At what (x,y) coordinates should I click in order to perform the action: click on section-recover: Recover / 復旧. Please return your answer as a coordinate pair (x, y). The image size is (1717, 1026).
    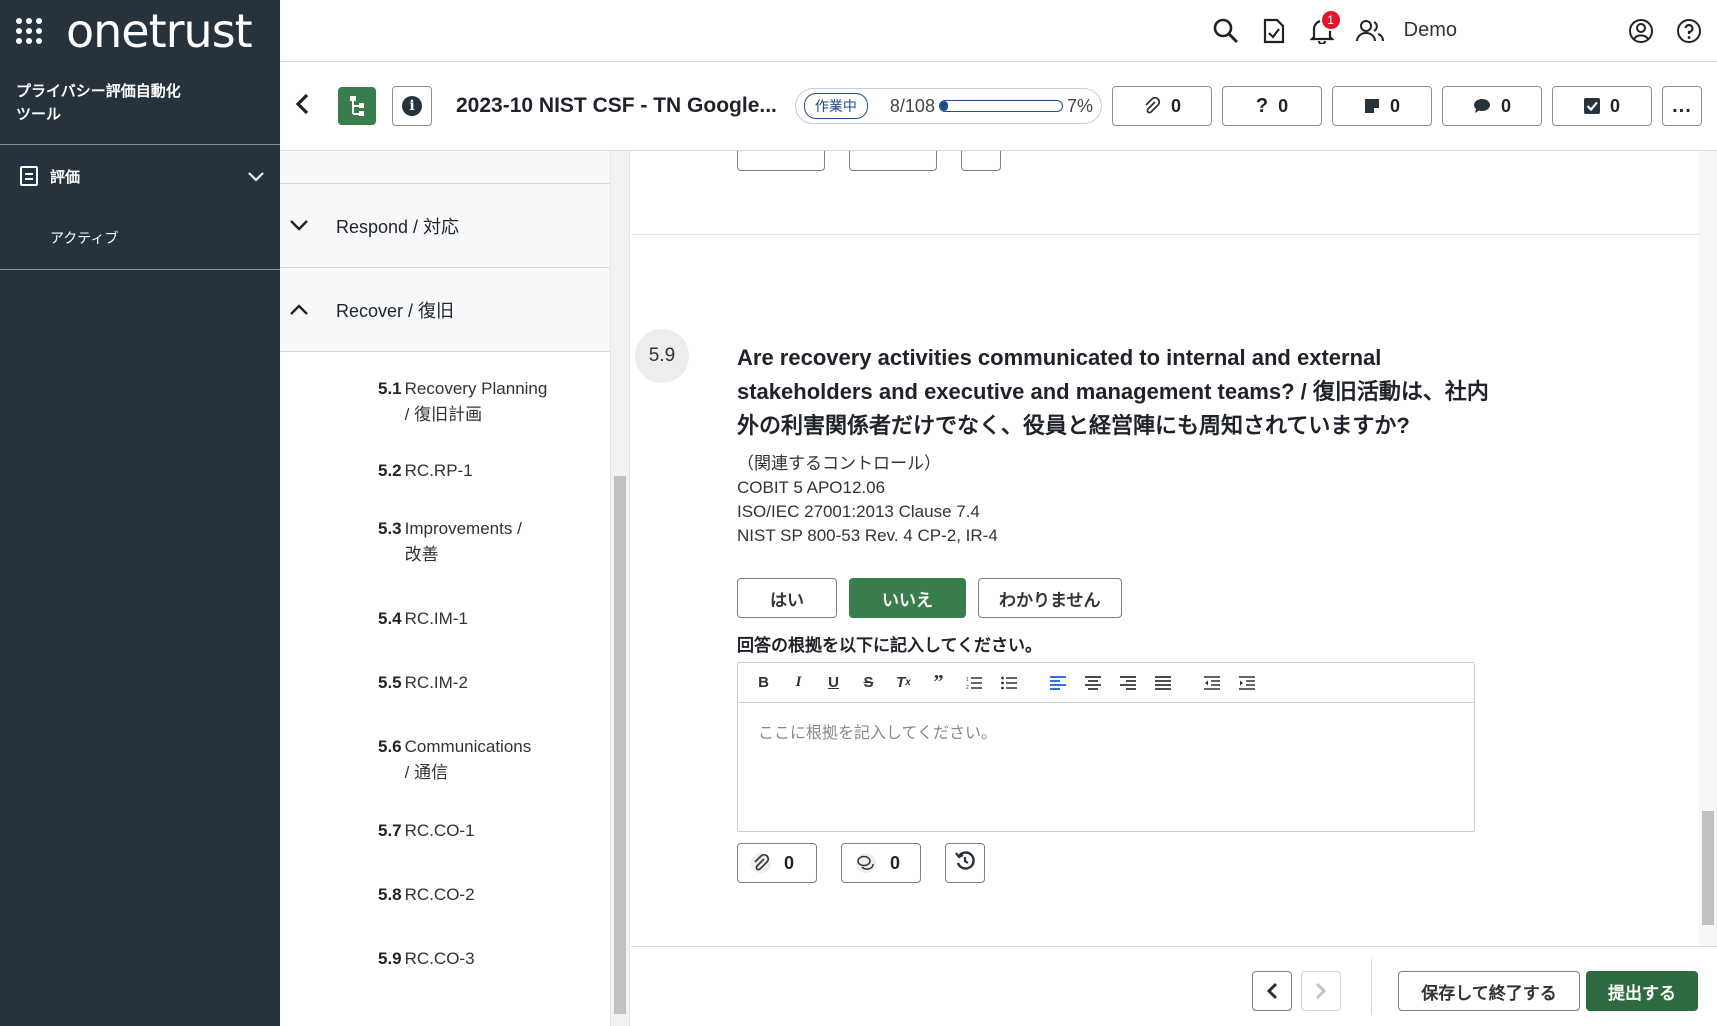
    Looking at the image, I should click on (454, 310).